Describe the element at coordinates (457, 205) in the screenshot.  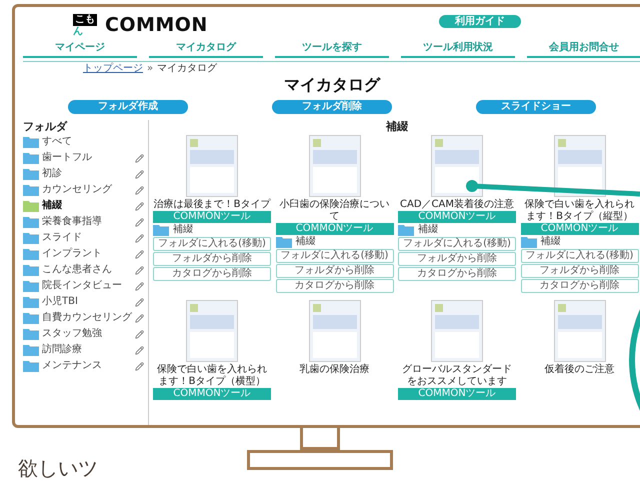
I see `card-title: CAD／CAM装着後の注意` at that location.